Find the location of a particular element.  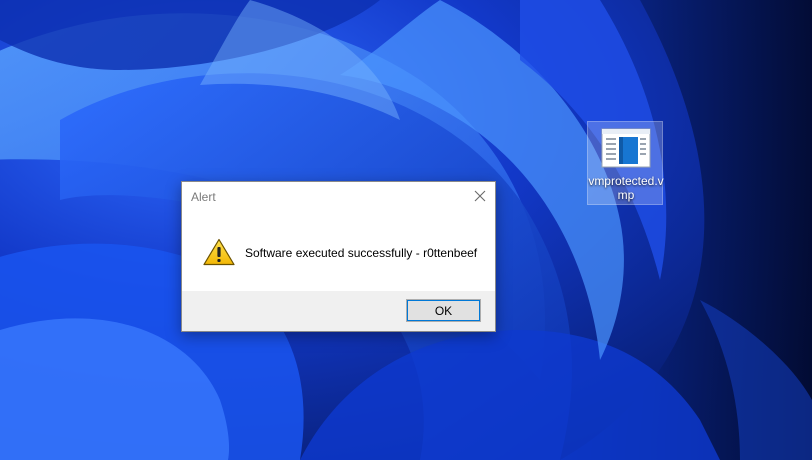

desktop-icon-vmprotected: vmprotected.vmp is located at coordinates (625, 163).